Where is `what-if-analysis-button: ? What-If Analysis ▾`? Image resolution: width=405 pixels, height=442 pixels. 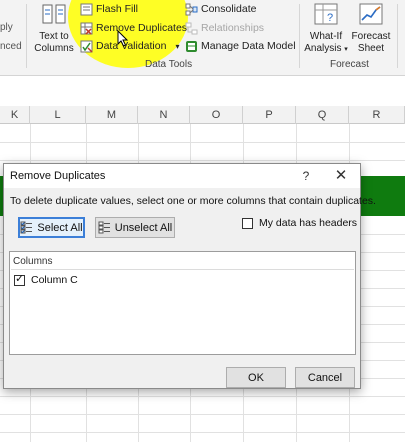
what-if-analysis-button: ? What-If Analysis ▾ is located at coordinates (326, 30).